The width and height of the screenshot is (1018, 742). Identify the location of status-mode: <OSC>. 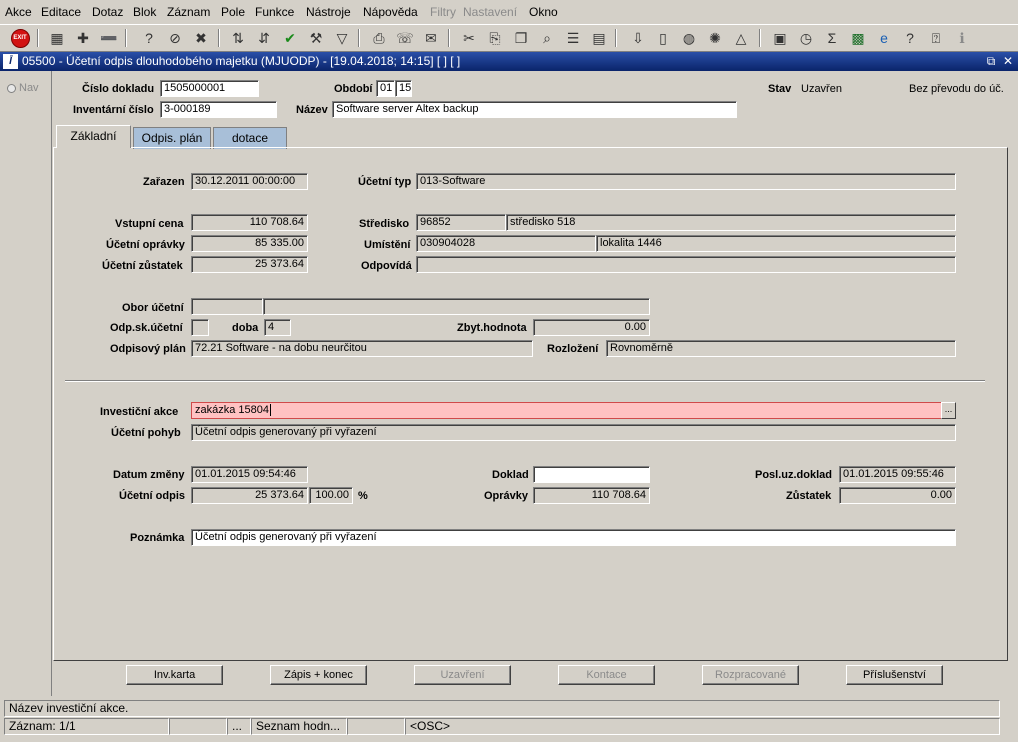
(702, 726).